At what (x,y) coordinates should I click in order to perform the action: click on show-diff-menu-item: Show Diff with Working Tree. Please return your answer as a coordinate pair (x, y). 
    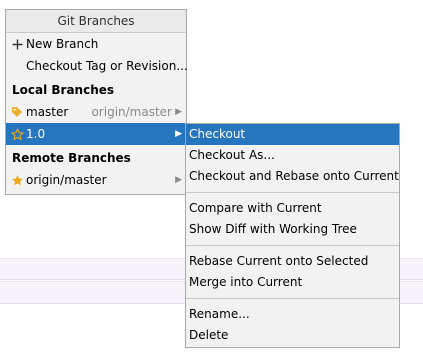
    Looking at the image, I should click on (292, 229).